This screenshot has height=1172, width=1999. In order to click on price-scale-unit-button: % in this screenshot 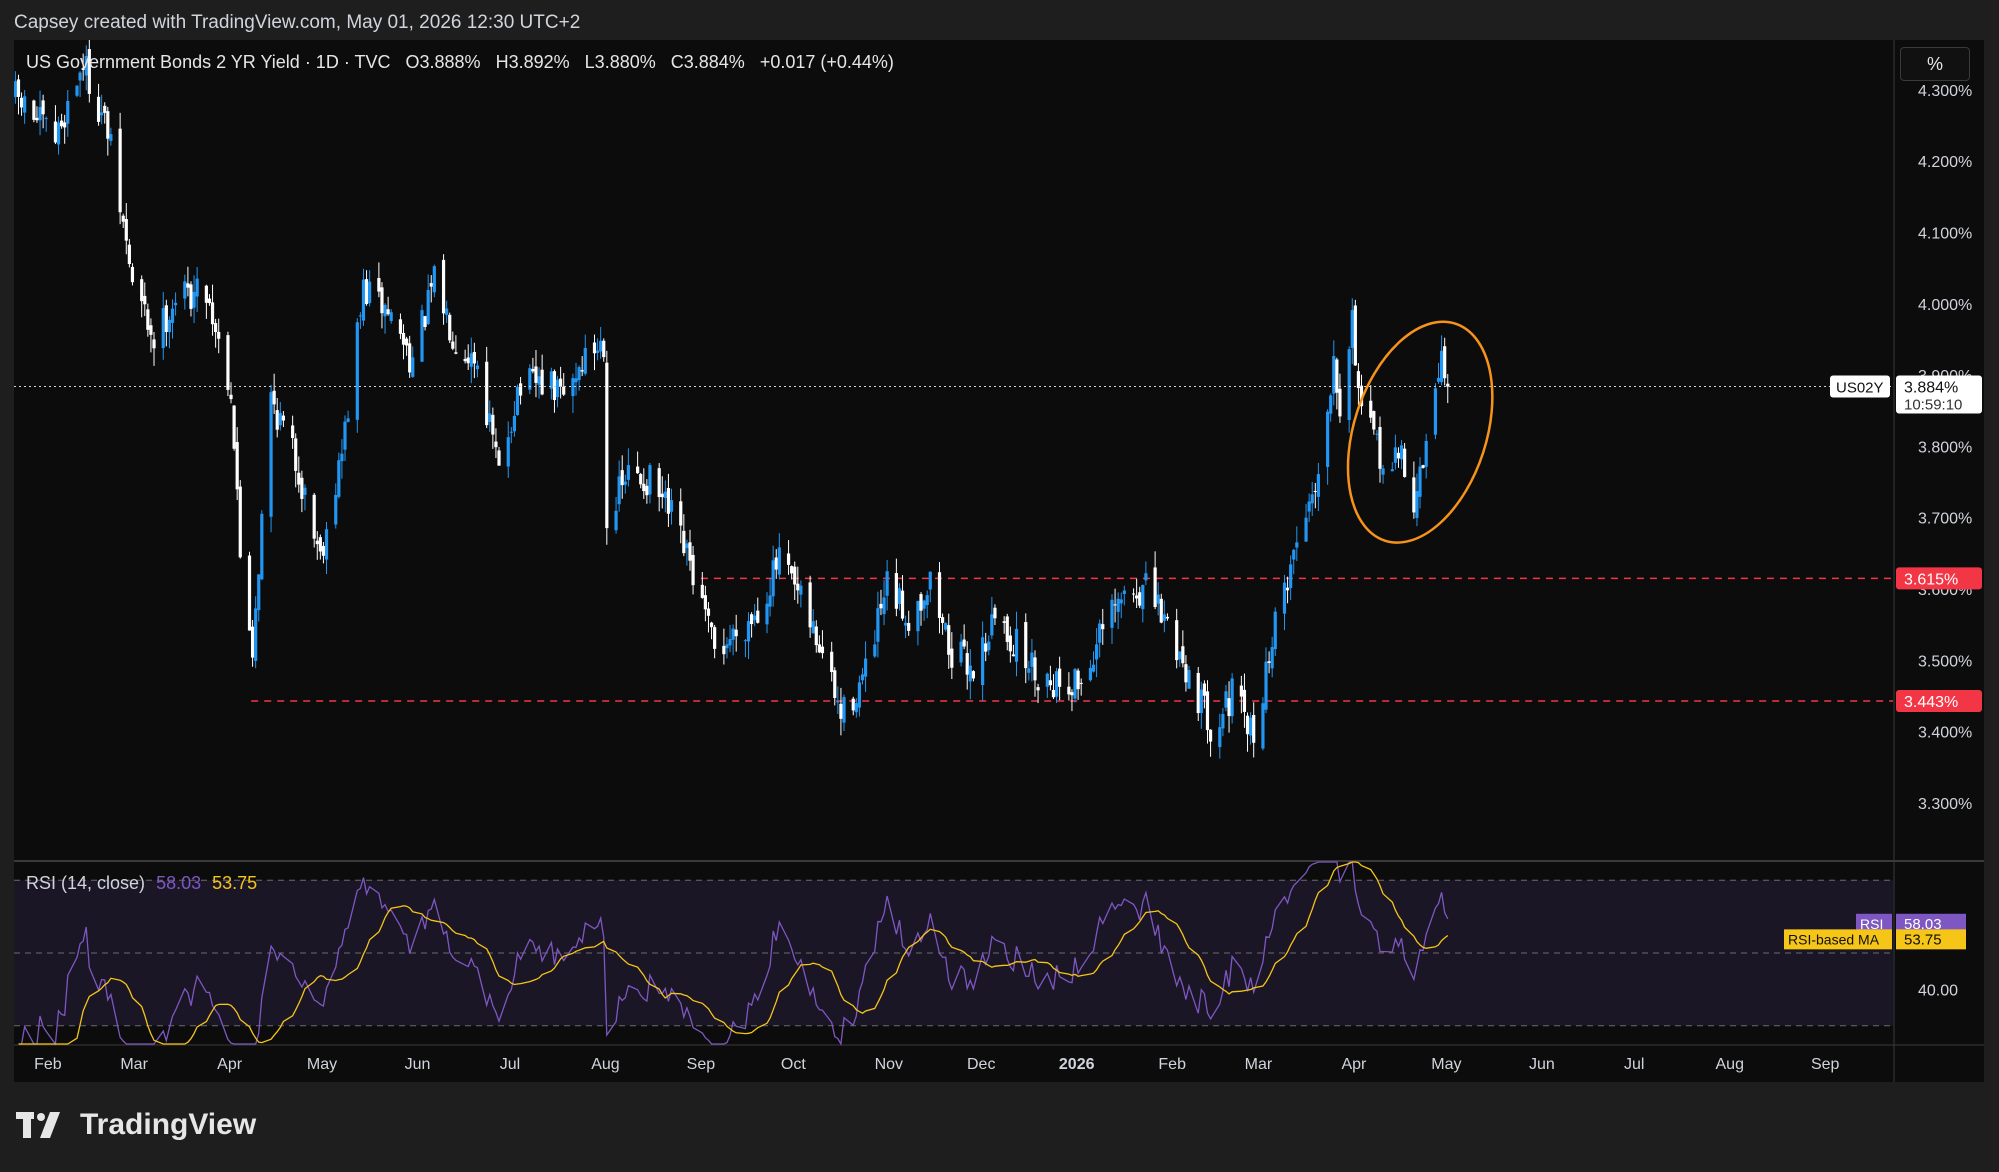, I will do `click(1935, 64)`.